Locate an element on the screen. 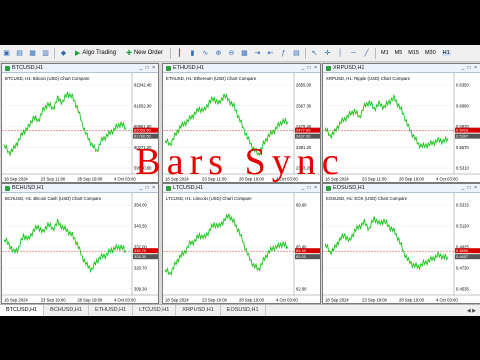  zoom-out-icon: ⊖ is located at coordinates (231, 53).